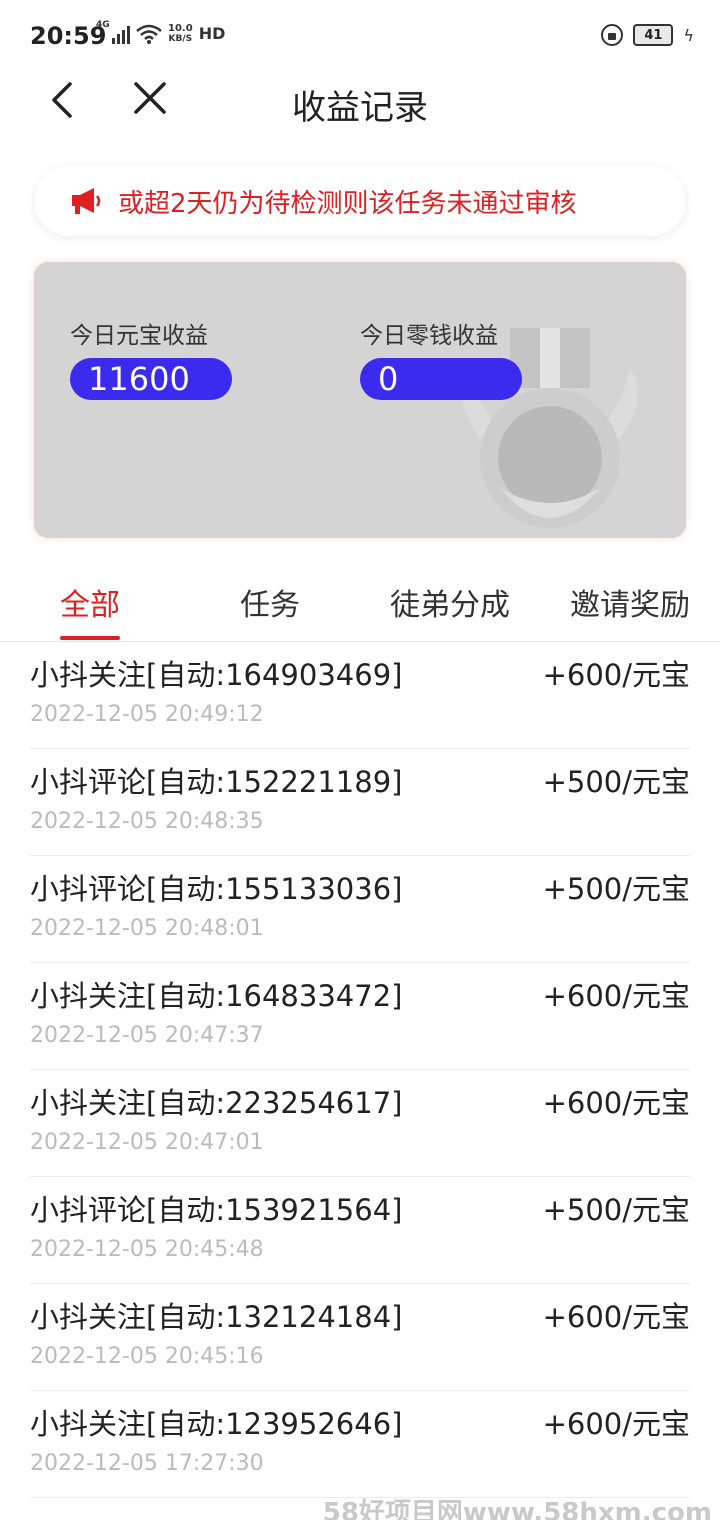 This screenshot has width=720, height=1520. What do you see at coordinates (139, 336) in the screenshot?
I see `yuanbao-label: 今日元宝收益` at bounding box center [139, 336].